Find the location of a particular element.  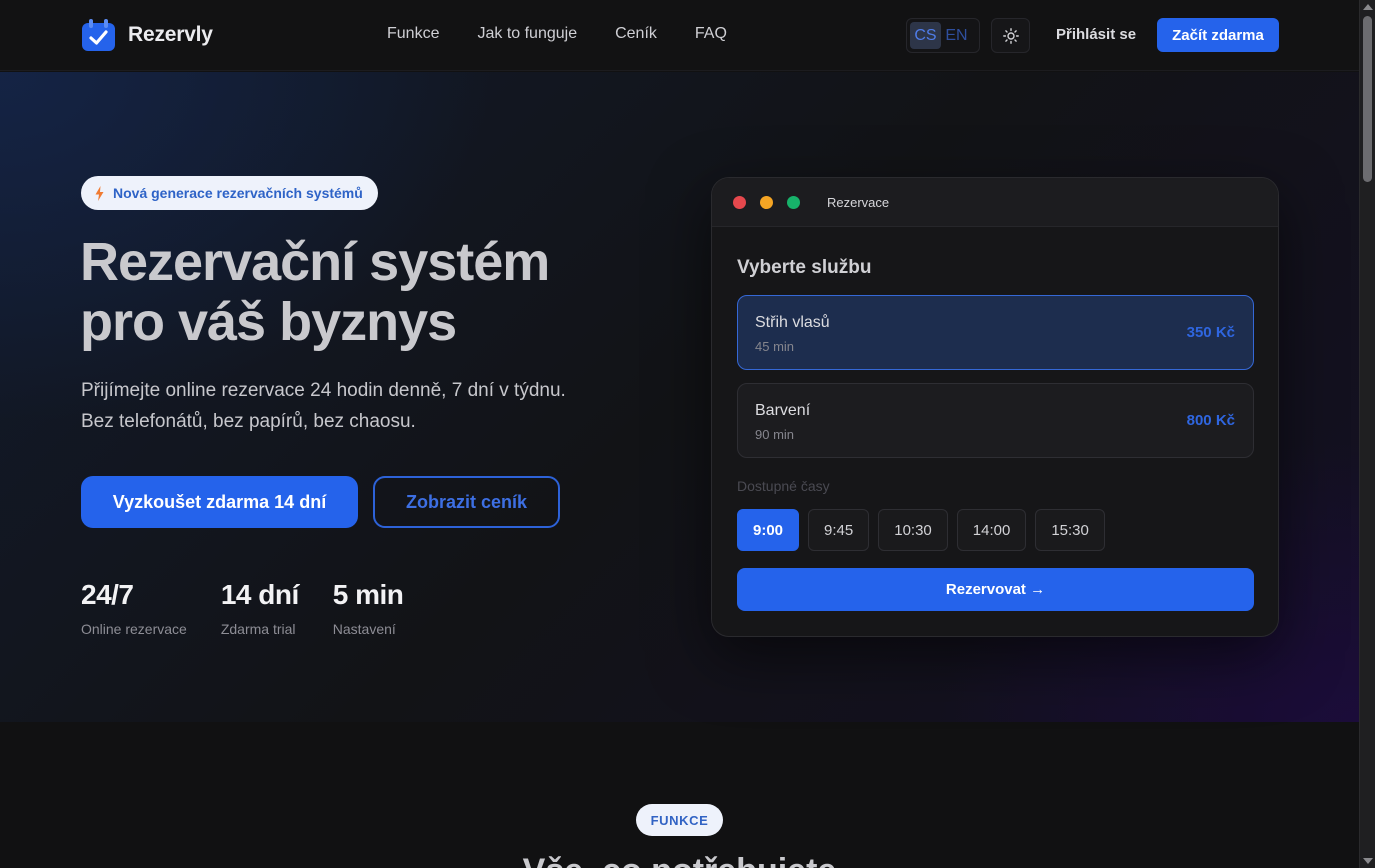

window-minimize-dot is located at coordinates (766, 202).